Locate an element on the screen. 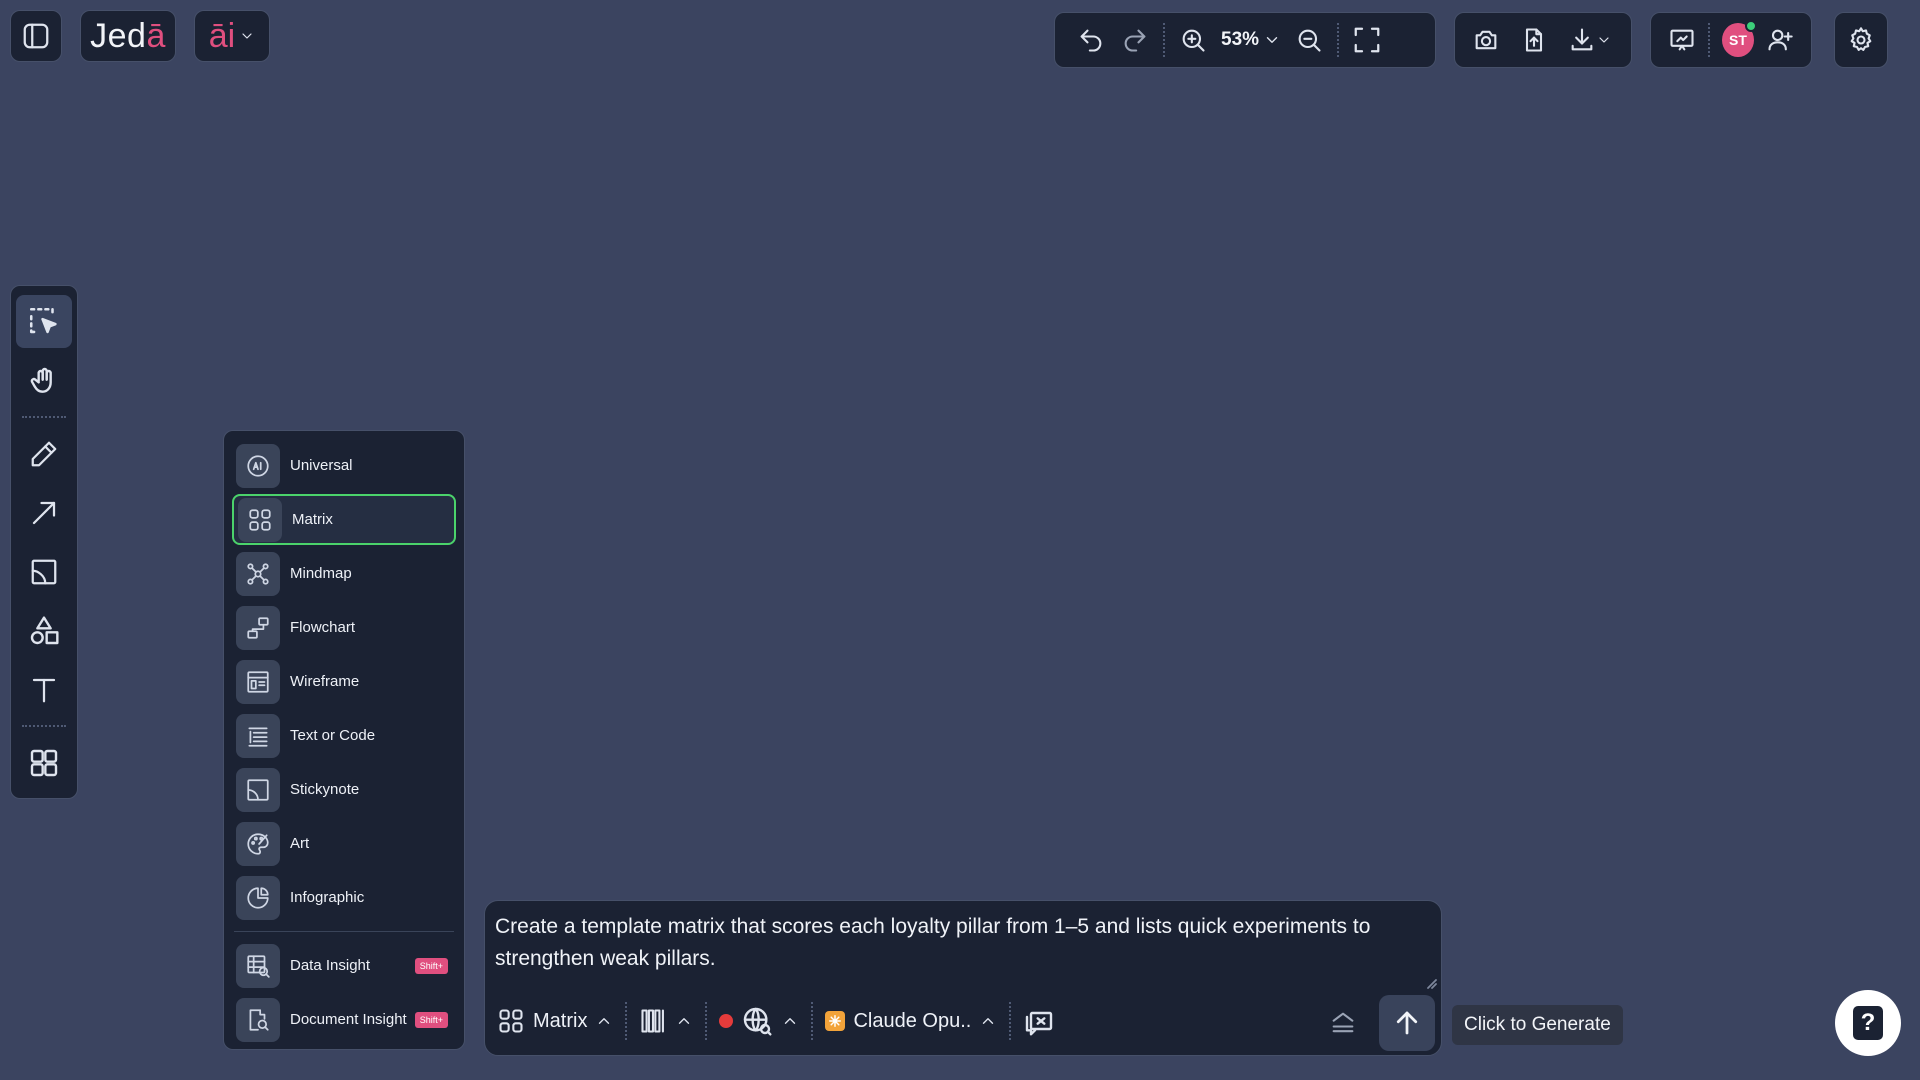 This screenshot has width=1920, height=1080. toolbar-divider is located at coordinates (1709, 40).